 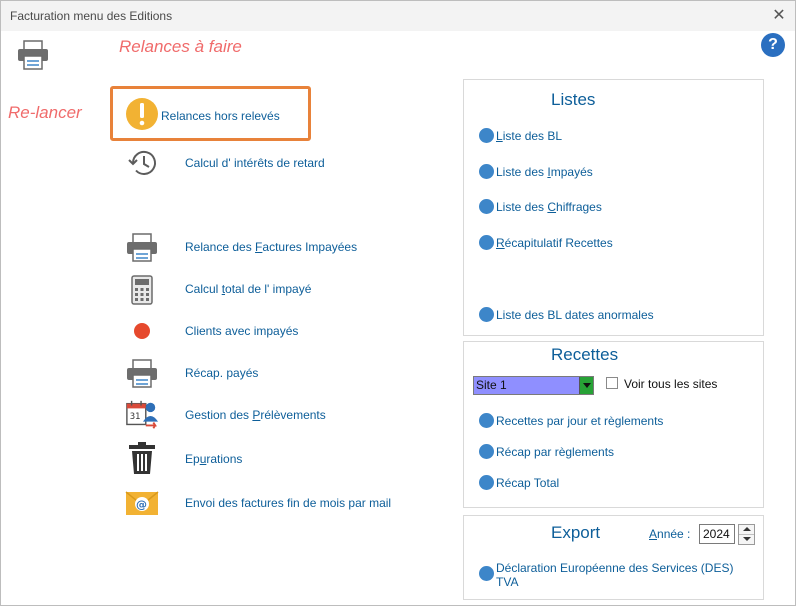 I want to click on menu-epurations: Epurations, so click(x=213, y=459).